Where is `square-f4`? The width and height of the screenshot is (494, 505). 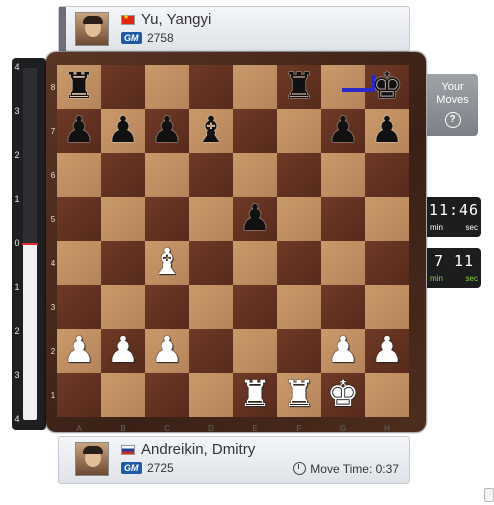
square-f4 is located at coordinates (299, 263).